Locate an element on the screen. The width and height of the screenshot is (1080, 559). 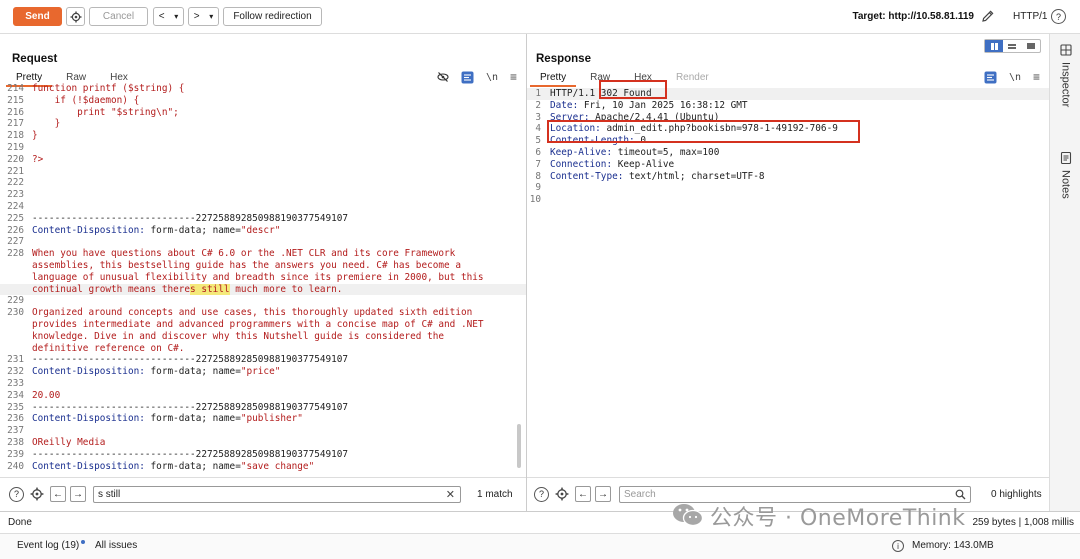
clear-search-icon: ✕ is located at coordinates (450, 494).